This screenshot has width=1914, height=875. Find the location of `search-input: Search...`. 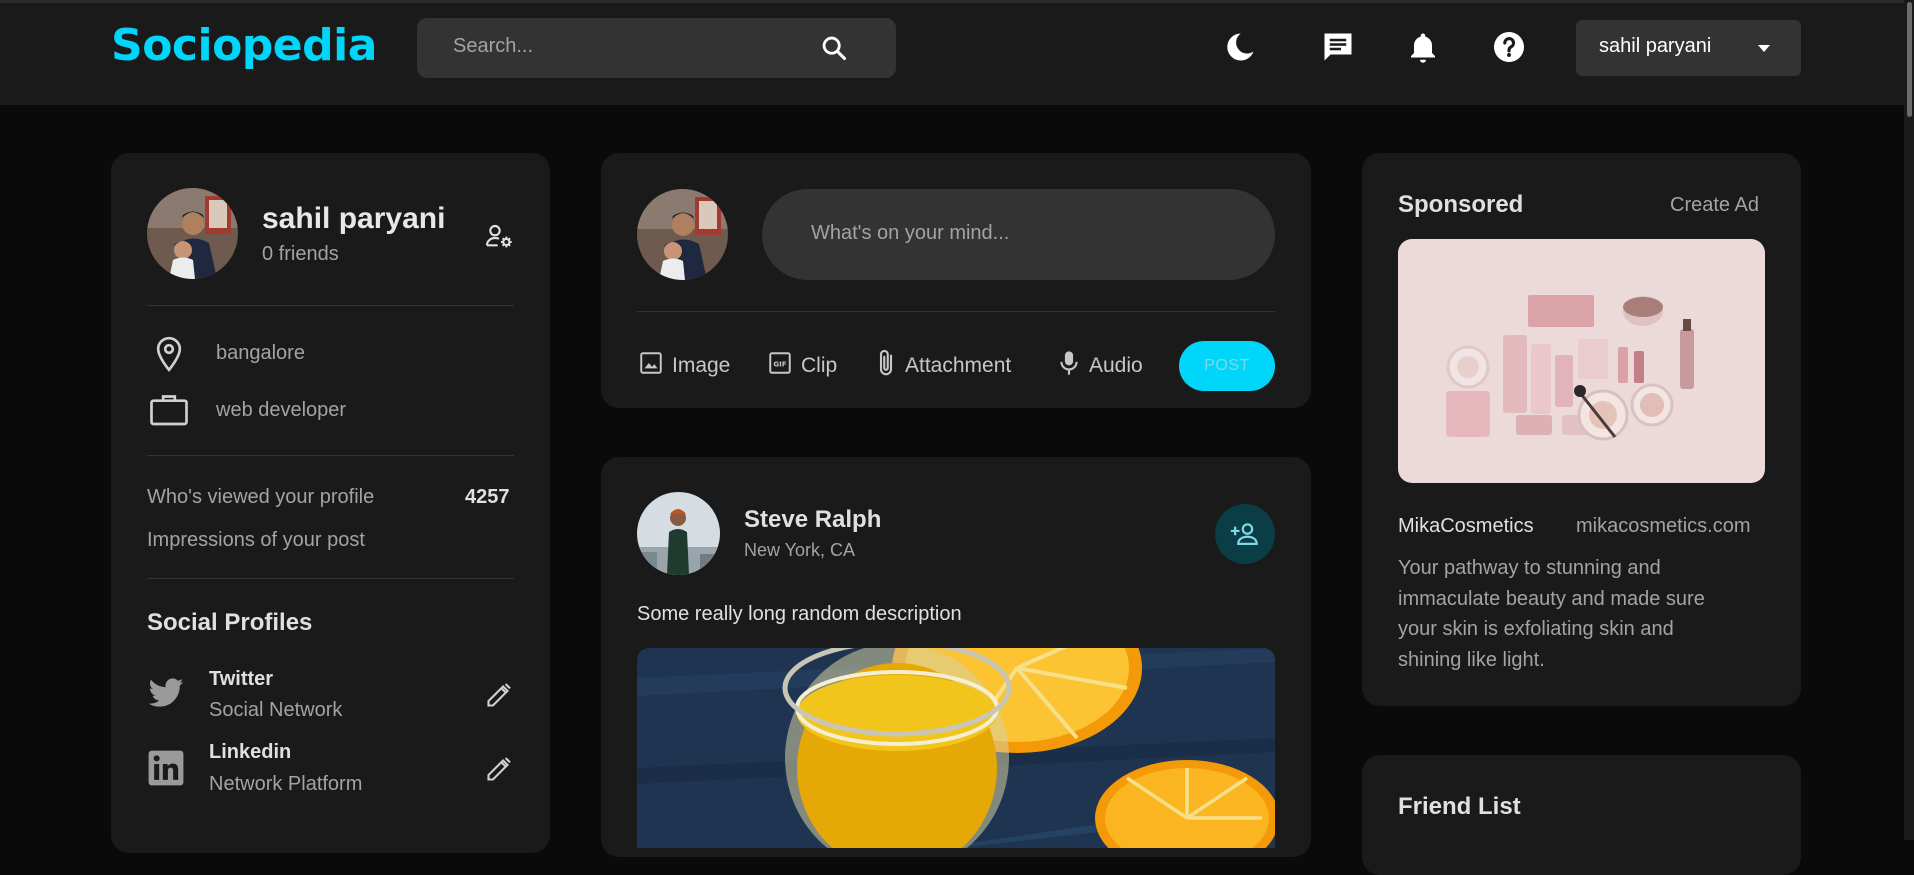

search-input: Search... is located at coordinates (493, 46).